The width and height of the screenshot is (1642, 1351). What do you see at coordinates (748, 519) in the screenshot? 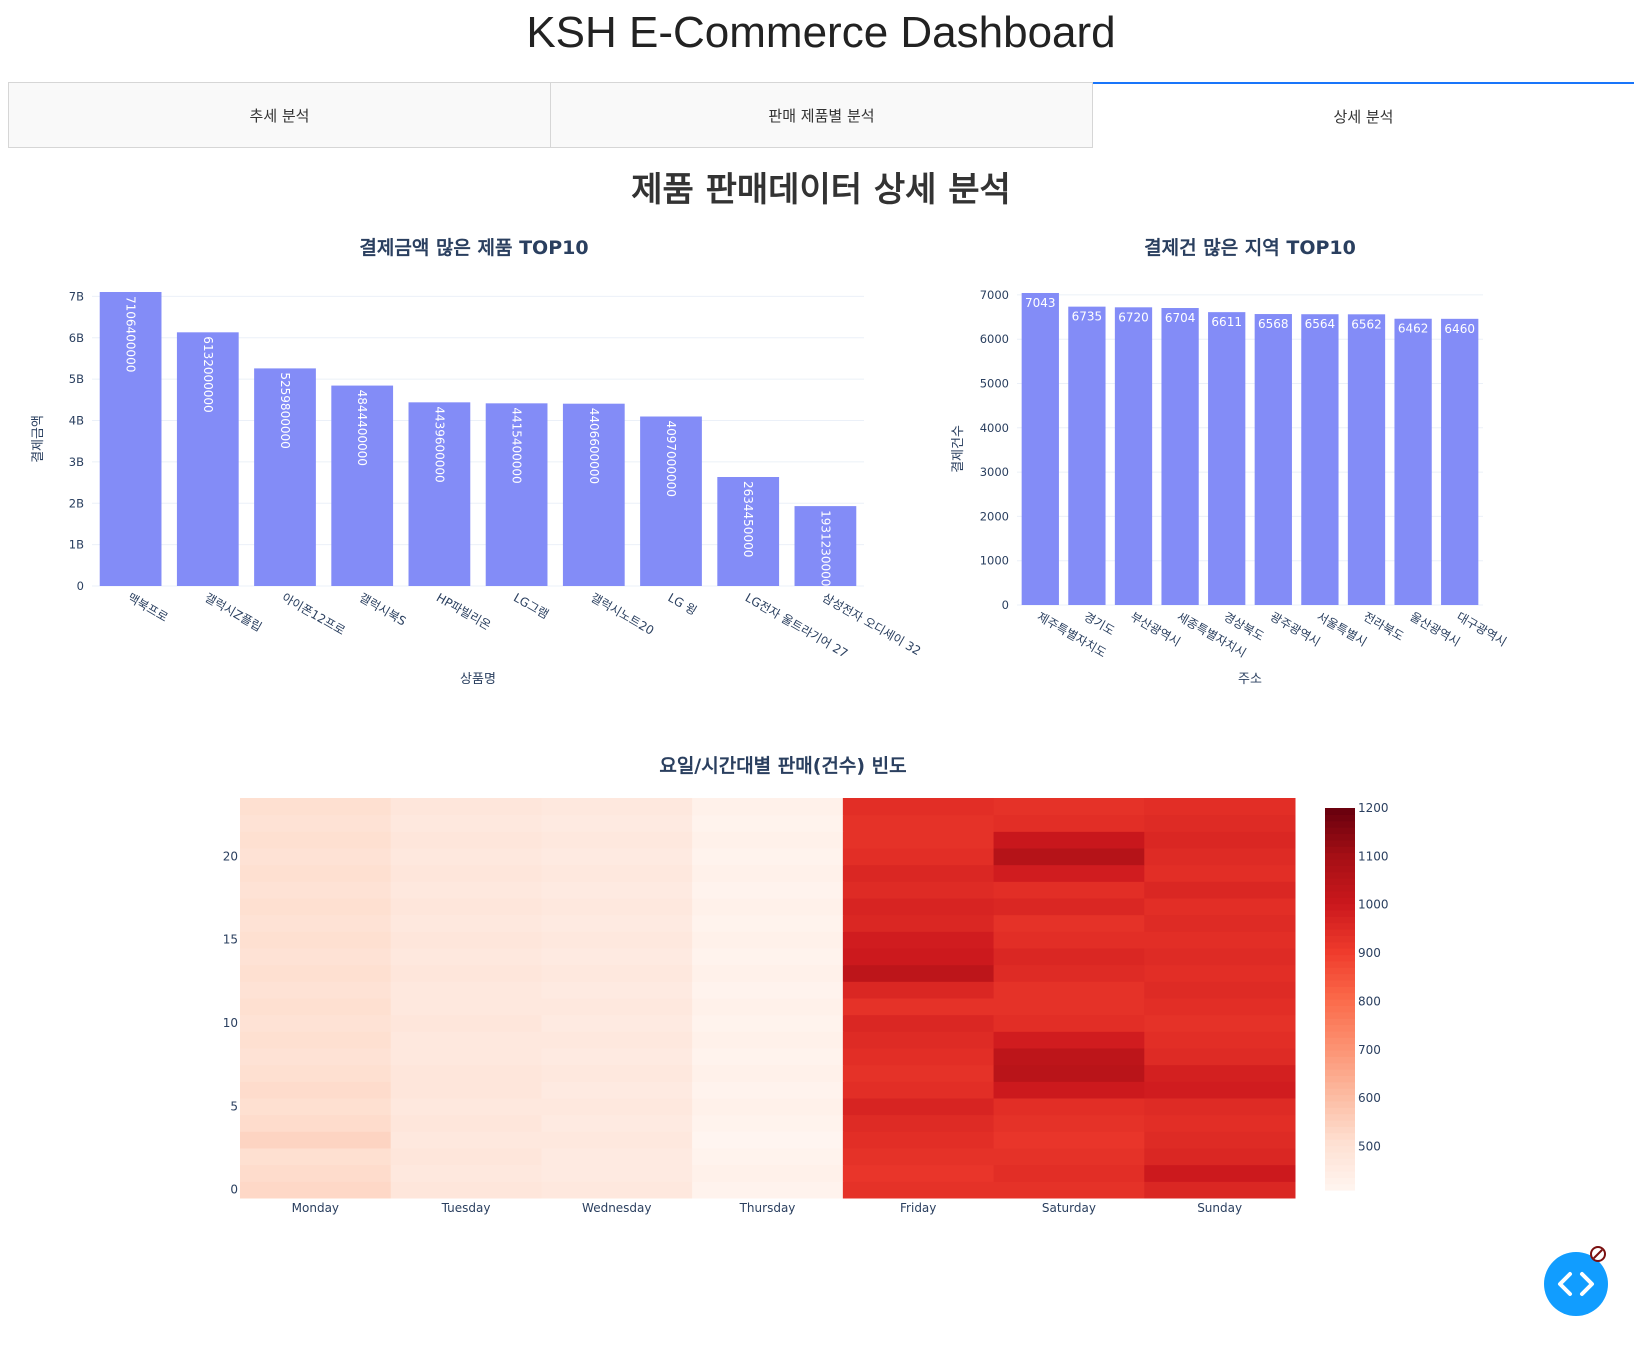
I see `product-chart-data-label: 2634450000` at bounding box center [748, 519].